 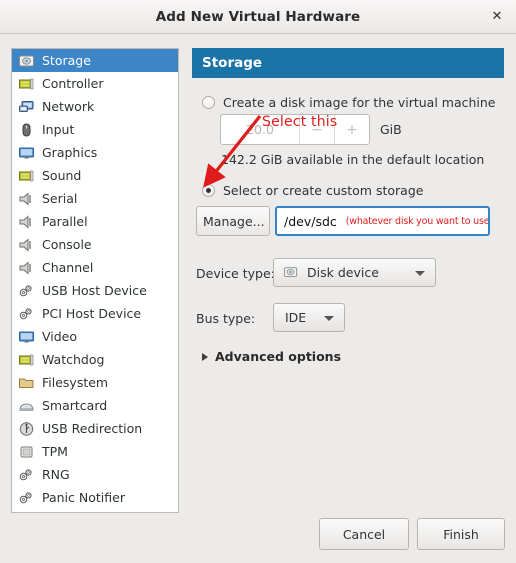 I want to click on smartcard-icon, so click(x=26, y=406).